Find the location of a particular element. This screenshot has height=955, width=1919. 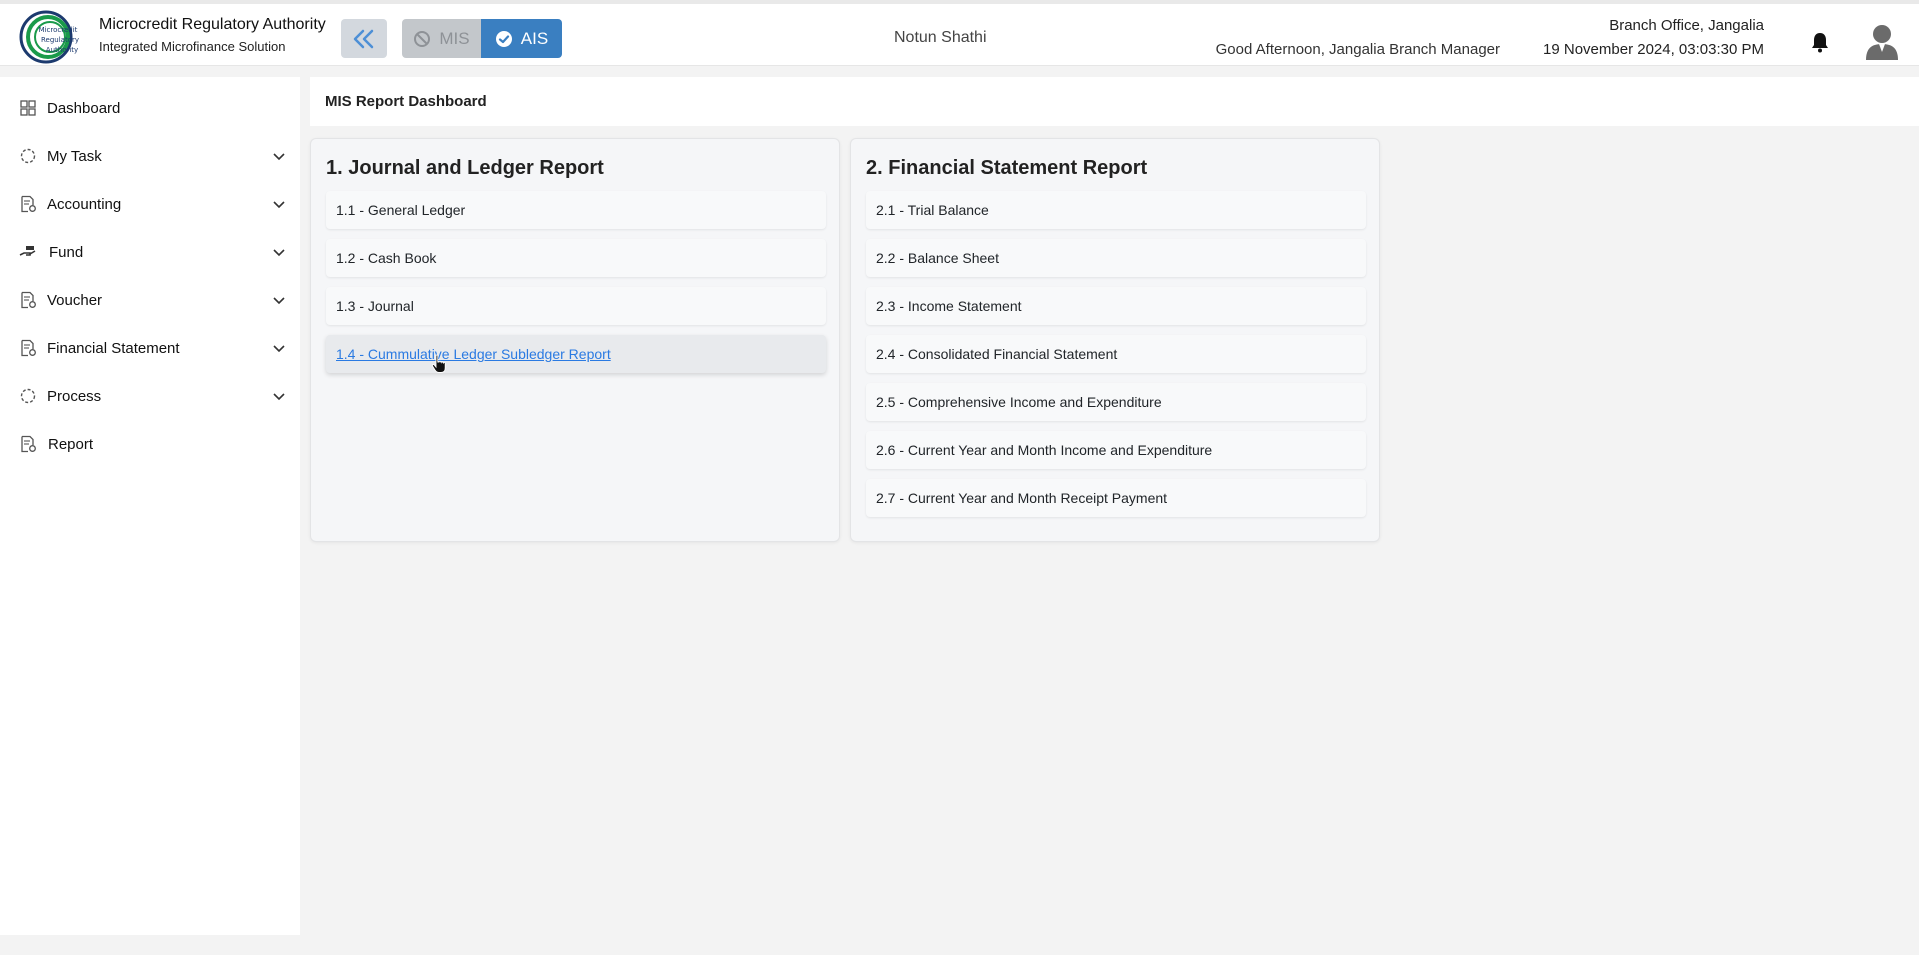

notification-bell-icon is located at coordinates (1820, 42).